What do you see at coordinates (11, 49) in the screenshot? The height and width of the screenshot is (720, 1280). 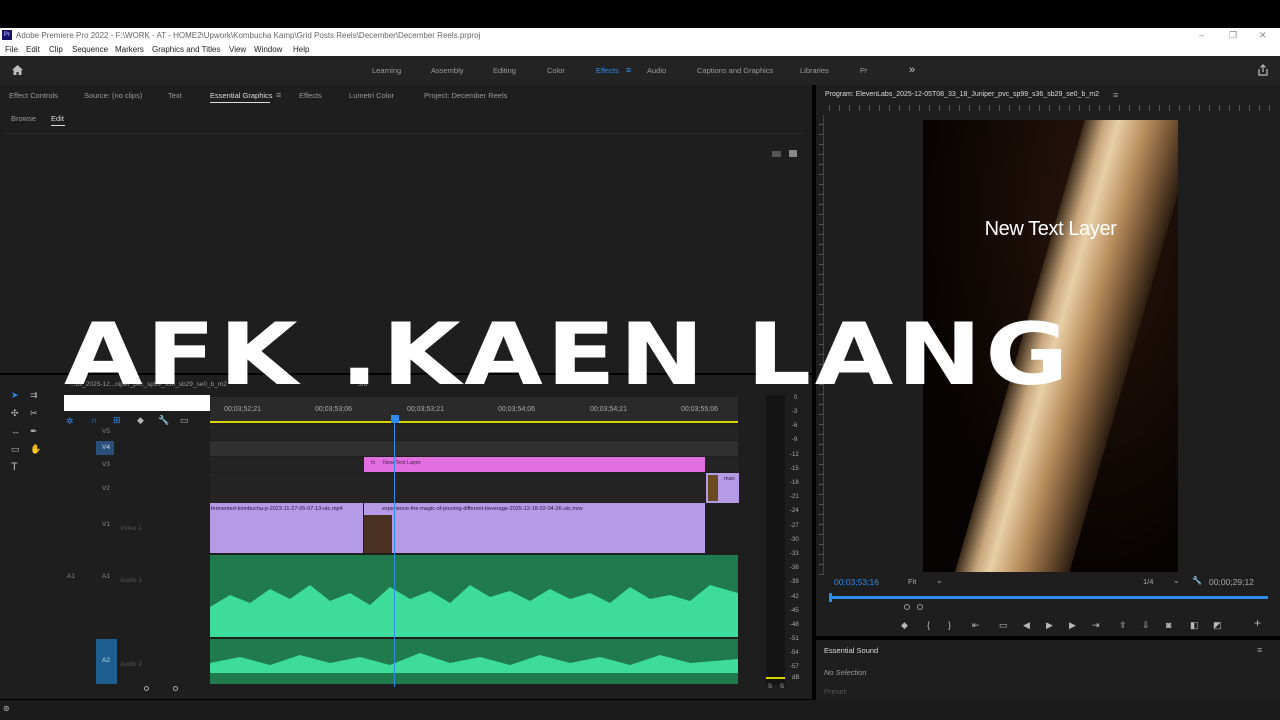 I see `menu-file: File` at bounding box center [11, 49].